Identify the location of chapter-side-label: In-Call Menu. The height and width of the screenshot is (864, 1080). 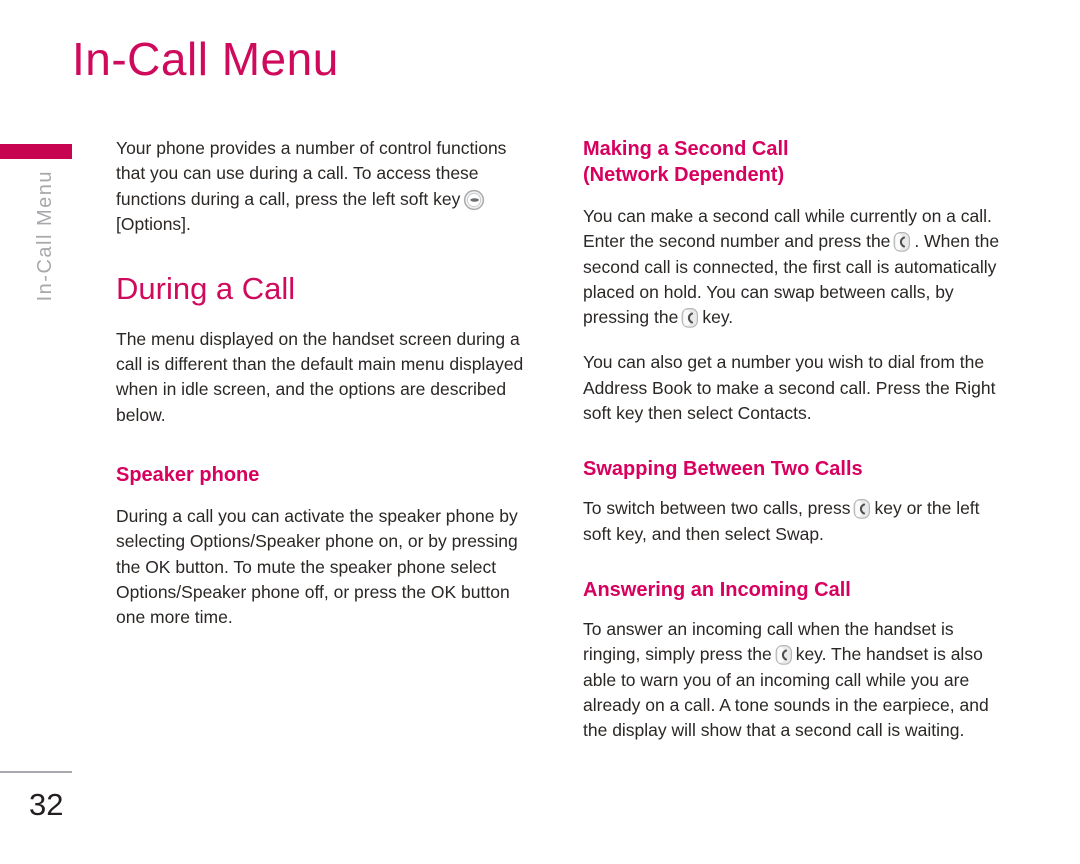
(45, 245).